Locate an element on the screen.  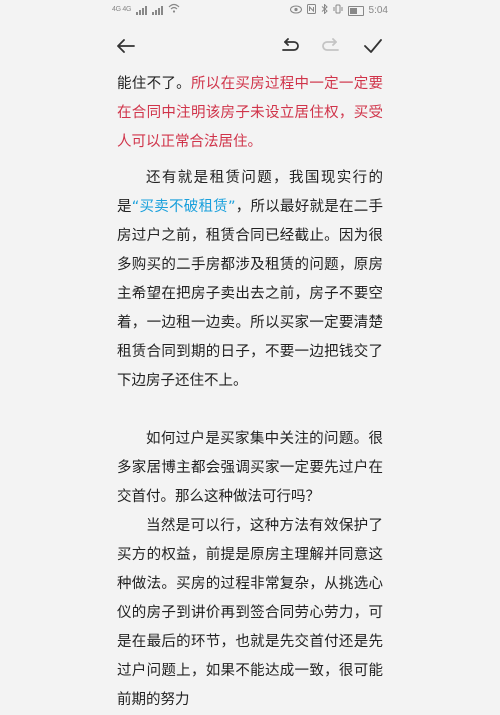
wifi-icon is located at coordinates (174, 9).